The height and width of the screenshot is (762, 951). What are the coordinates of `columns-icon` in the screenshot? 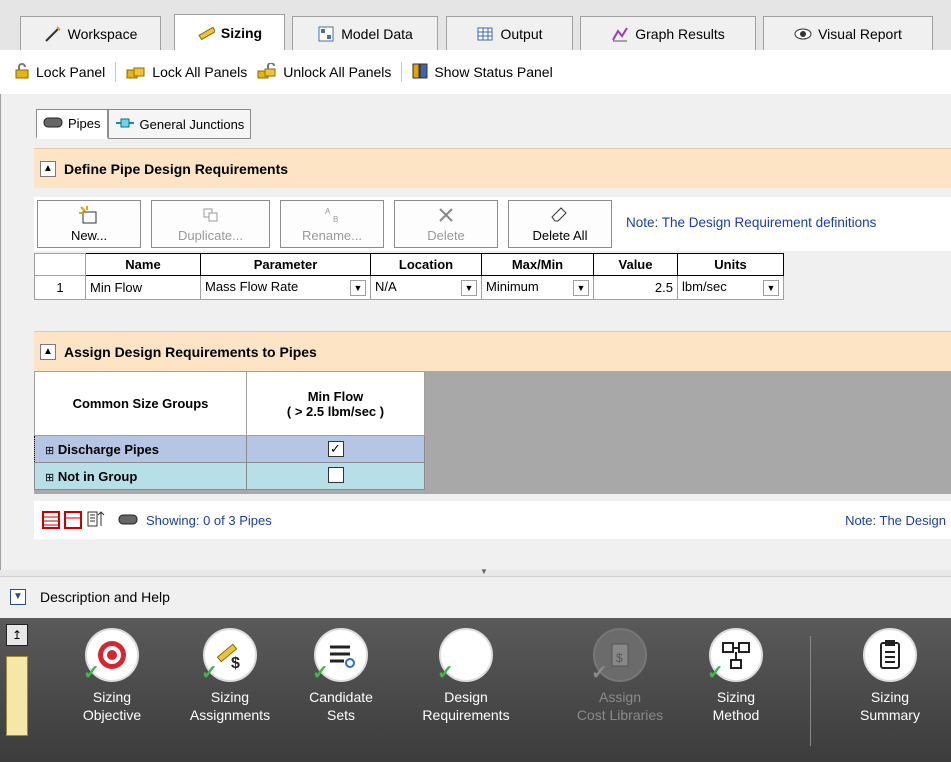 It's located at (73, 520).